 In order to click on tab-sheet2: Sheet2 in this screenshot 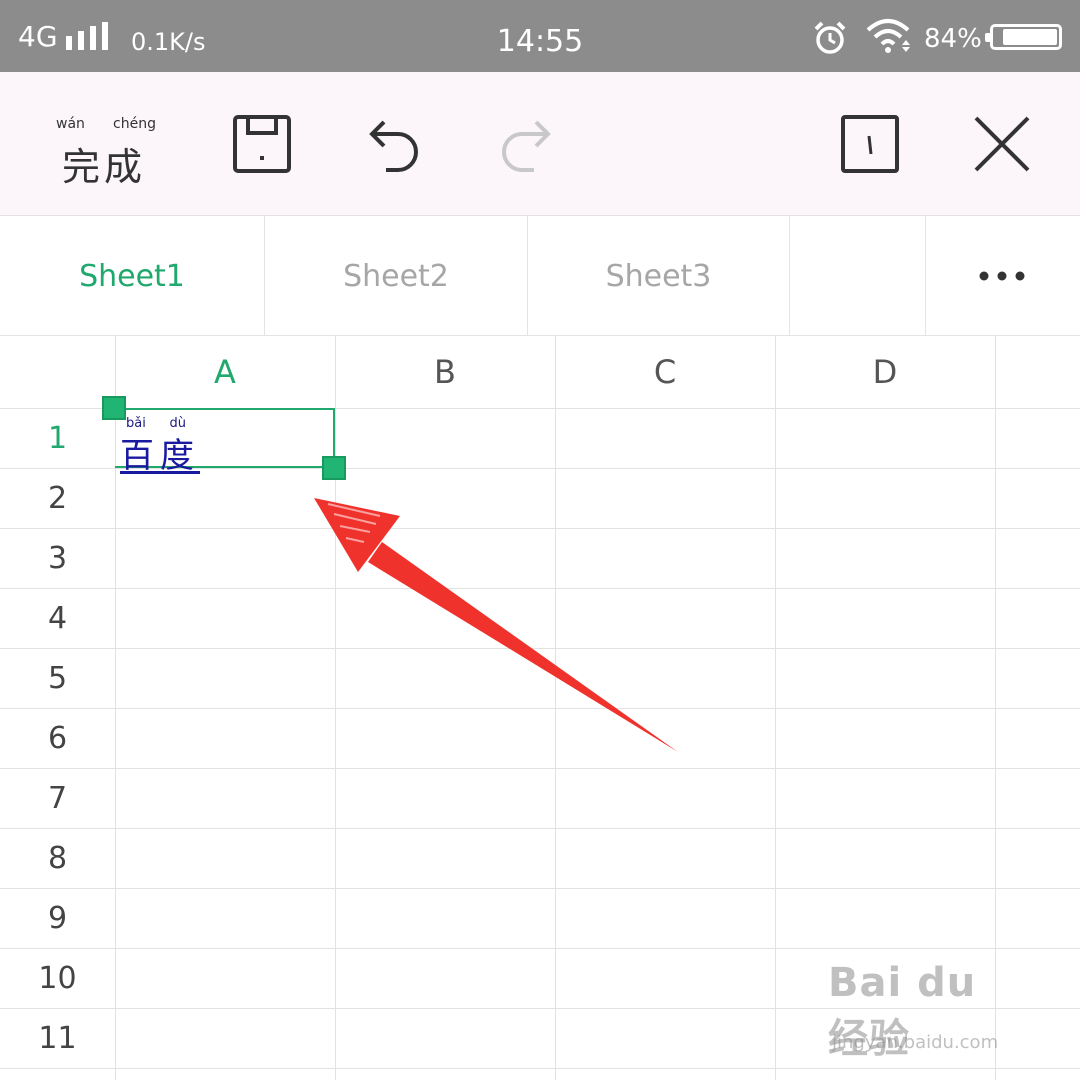, I will do `click(396, 276)`.